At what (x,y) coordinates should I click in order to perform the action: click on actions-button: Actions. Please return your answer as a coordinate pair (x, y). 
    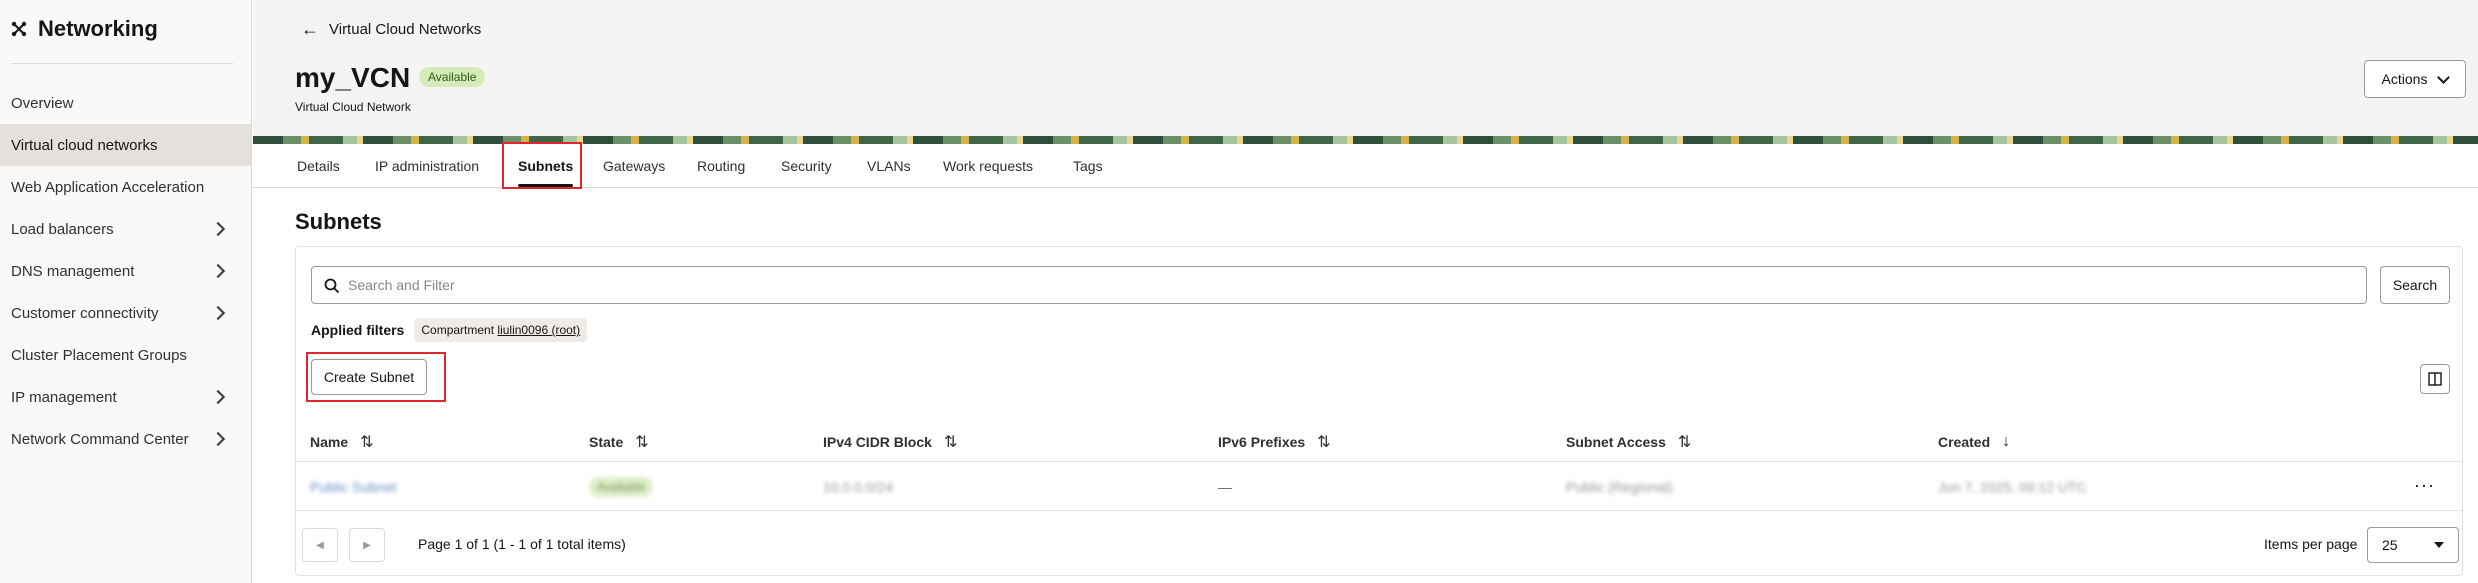
    Looking at the image, I should click on (2415, 79).